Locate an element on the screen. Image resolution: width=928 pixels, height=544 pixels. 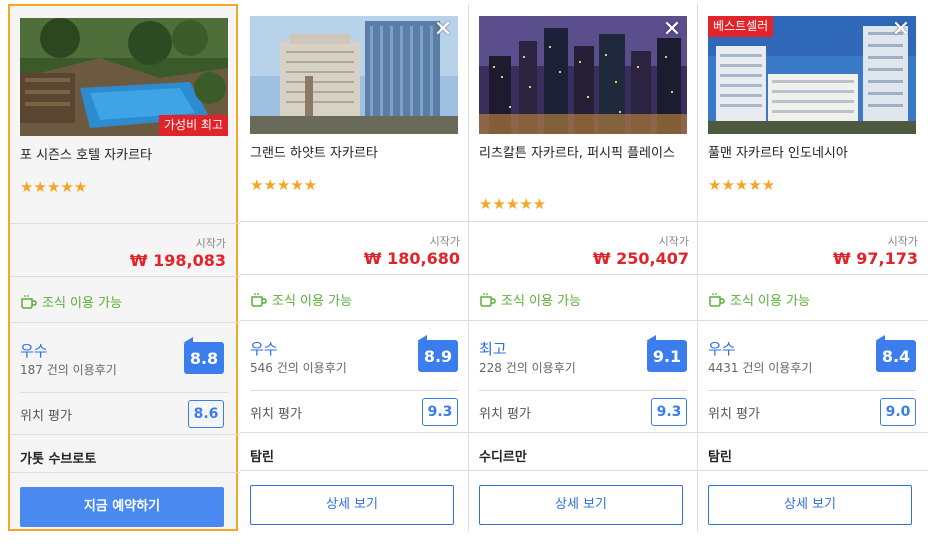
review-score-badge: 8.4 is located at coordinates (895, 353).